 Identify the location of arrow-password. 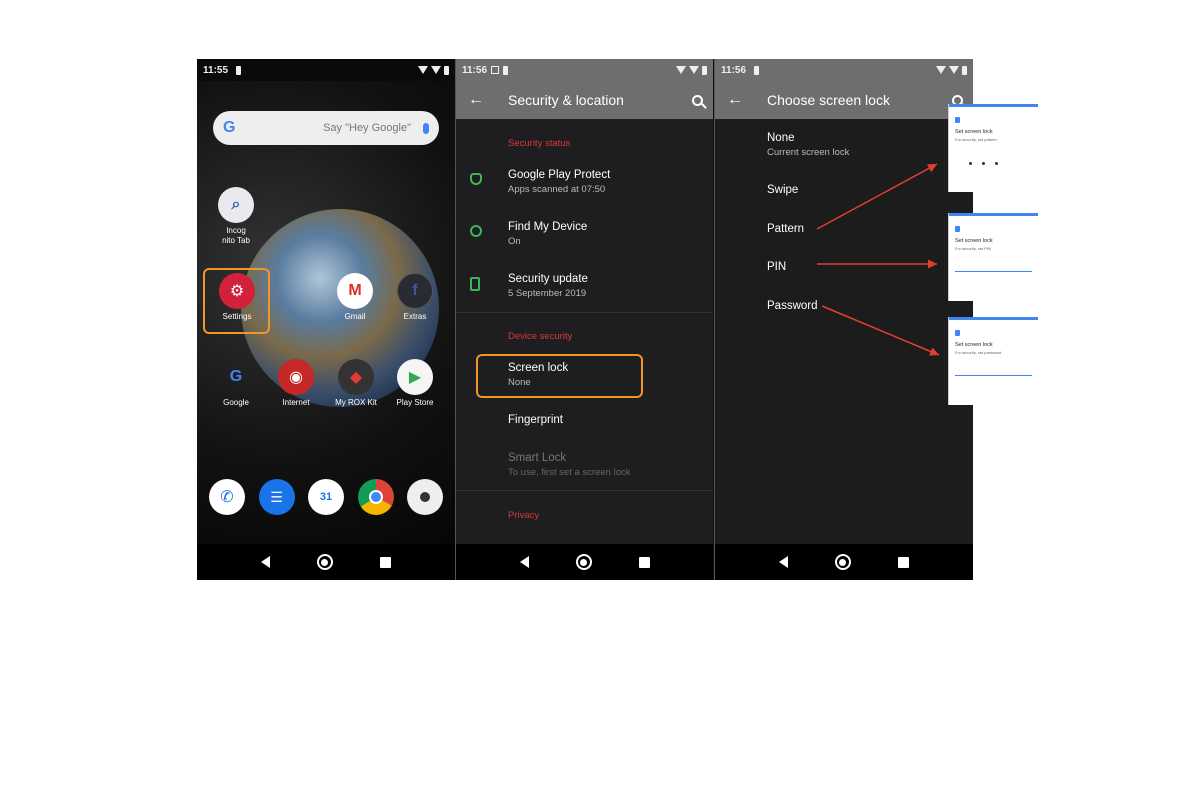
(880, 330).